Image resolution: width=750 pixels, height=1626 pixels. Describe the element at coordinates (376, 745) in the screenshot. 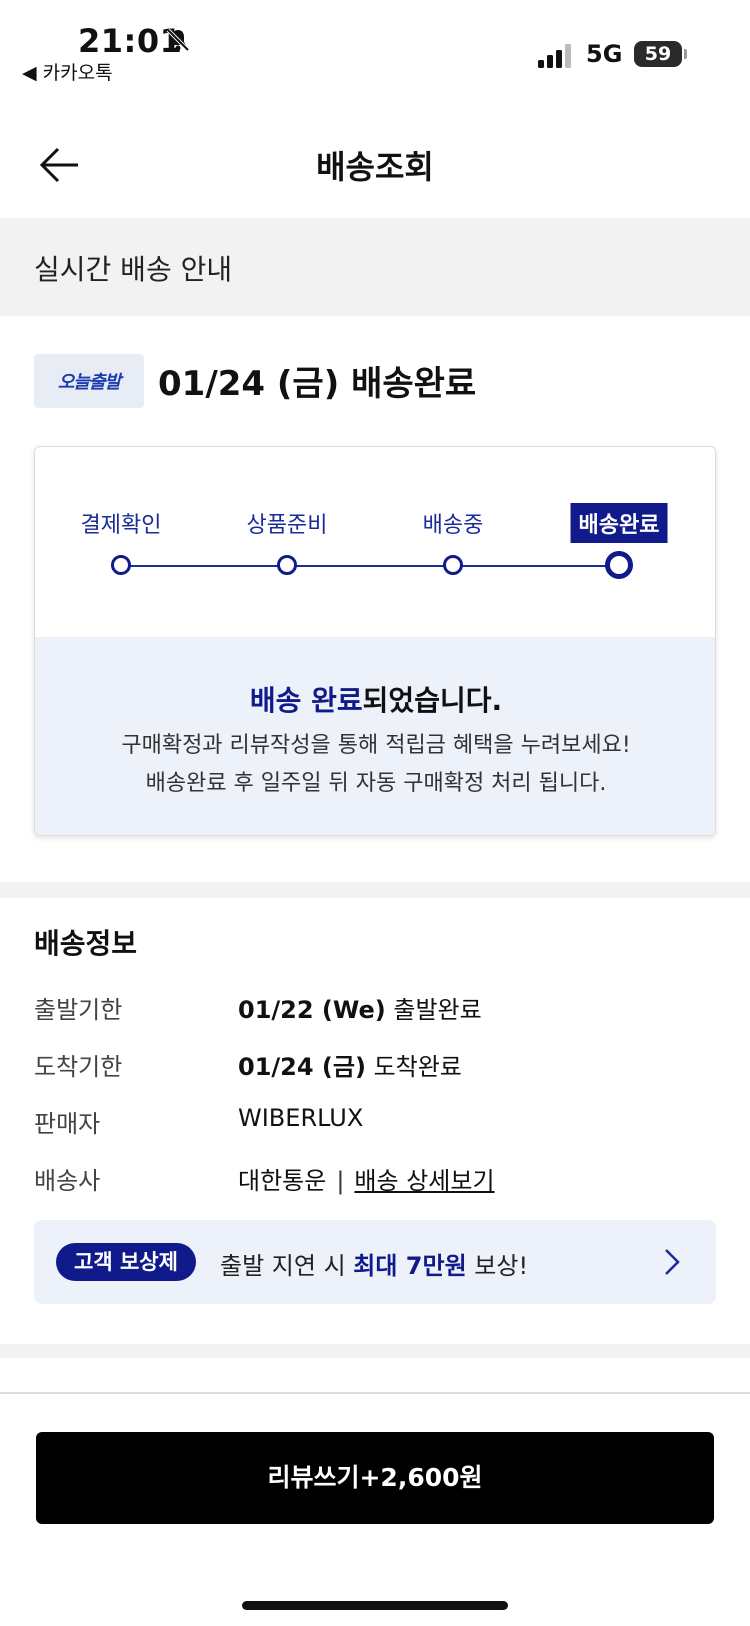

I see `message-line-1: 구매확정과 리뷰작성을 통해 적립금 혜택을 누려보세요!` at that location.